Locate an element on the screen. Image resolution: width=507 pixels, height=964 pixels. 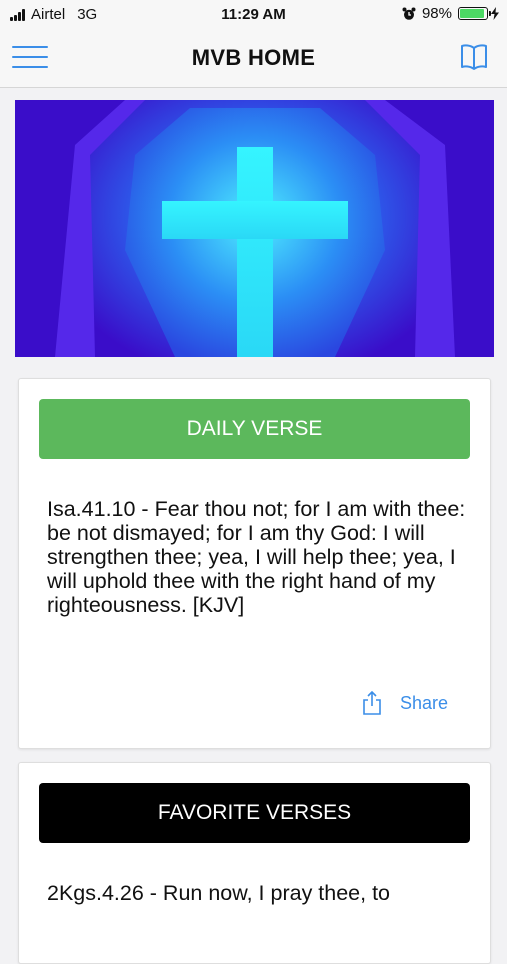
daily-verse-button: DAILY VERSE is located at coordinates (254, 429).